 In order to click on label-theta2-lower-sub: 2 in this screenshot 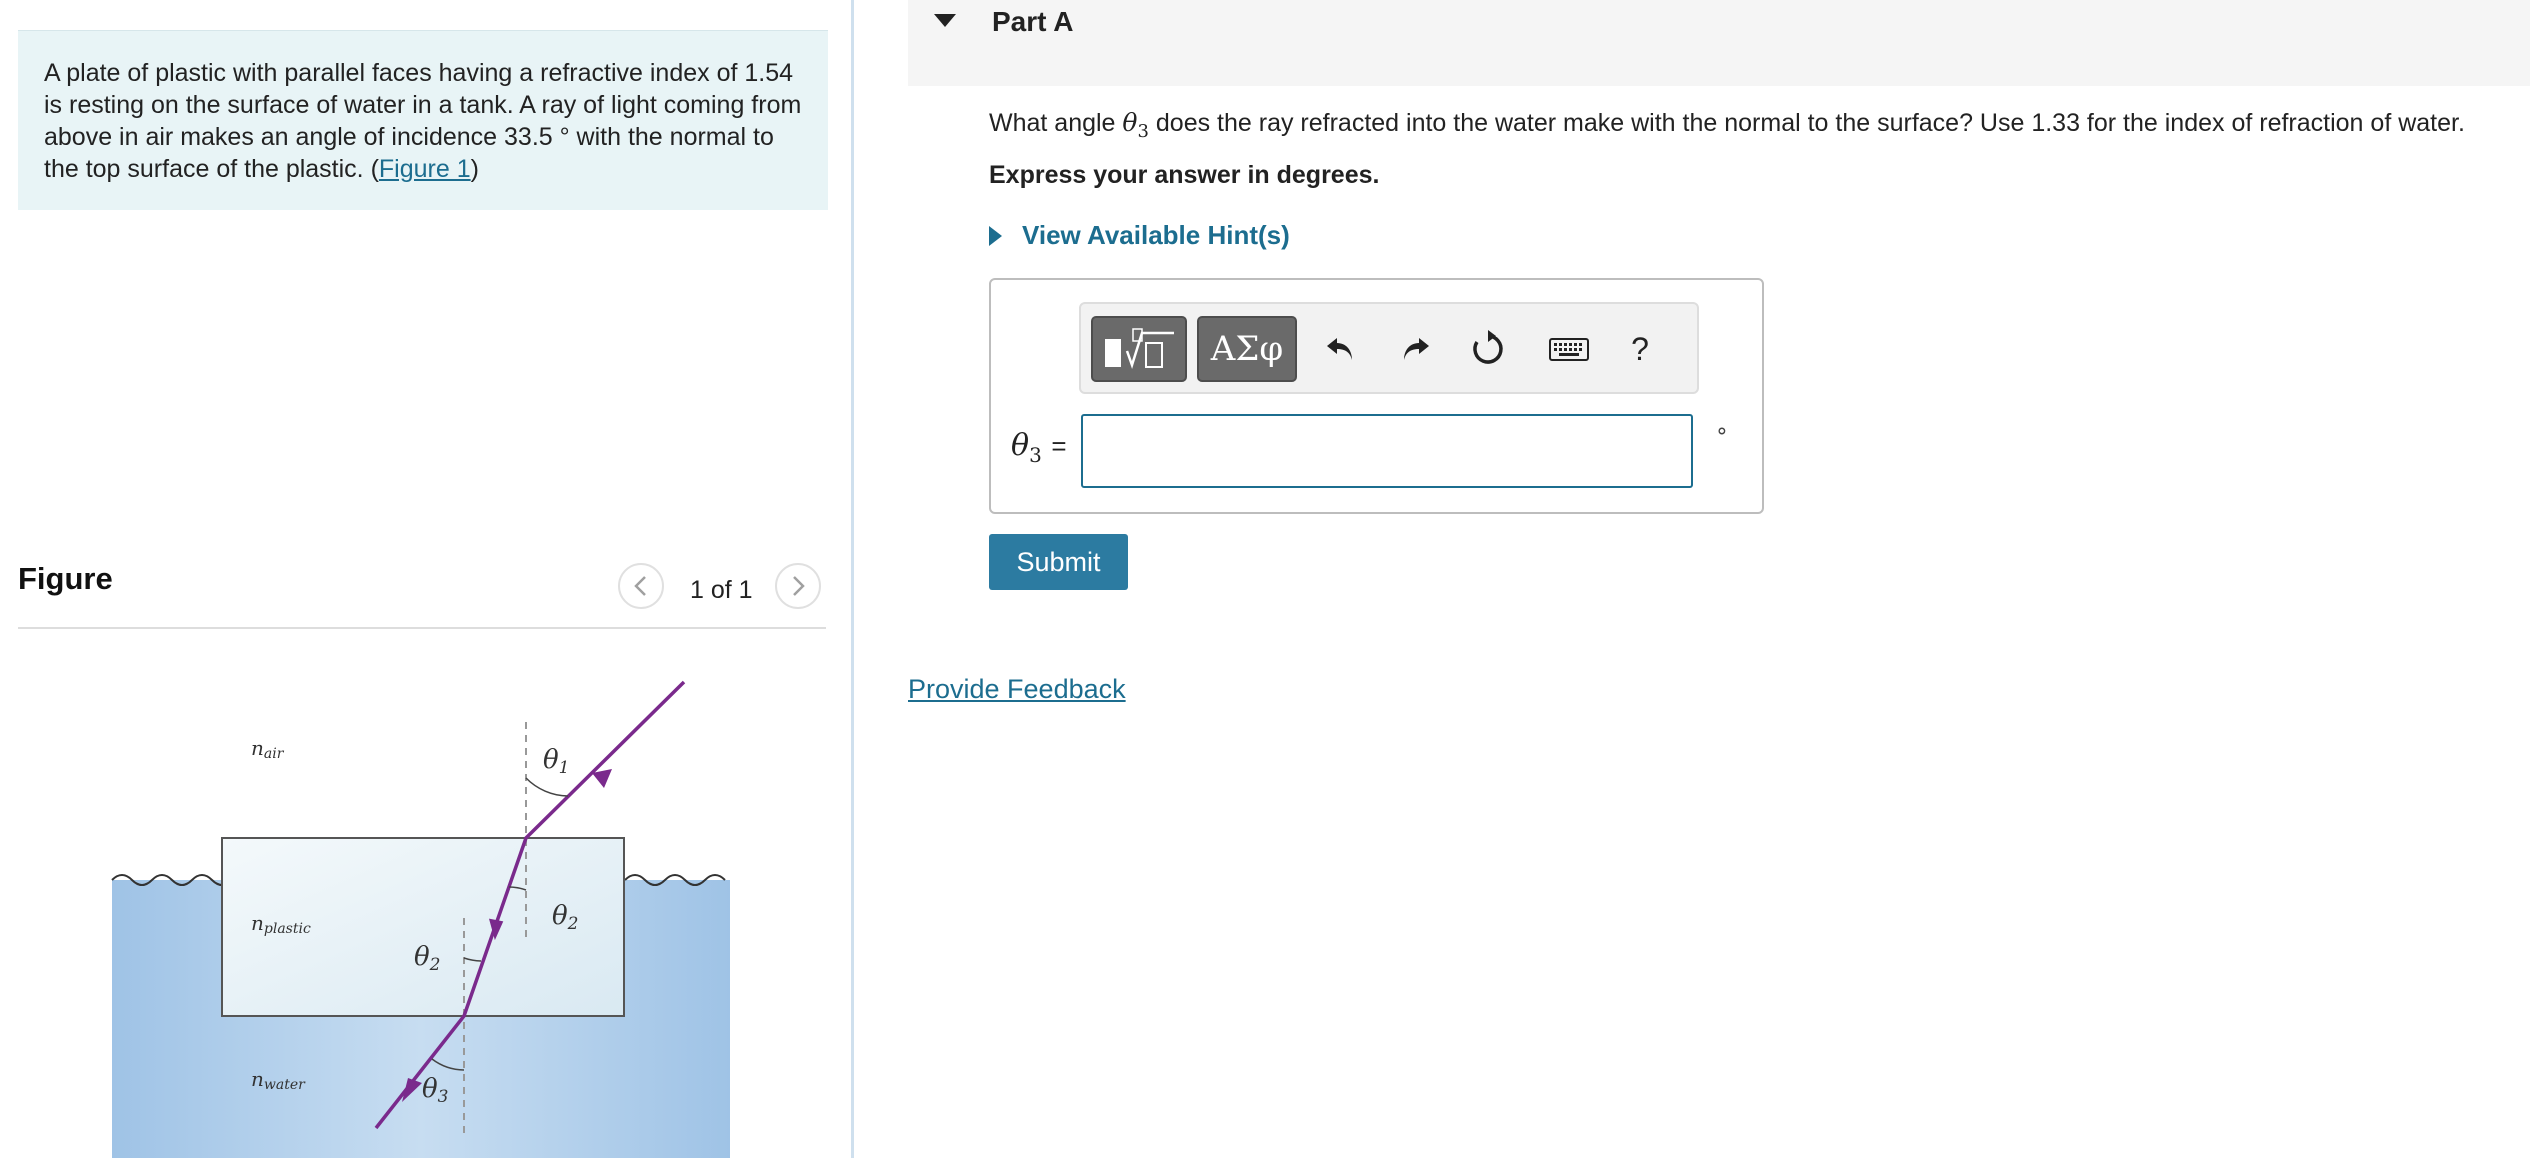, I will do `click(435, 965)`.